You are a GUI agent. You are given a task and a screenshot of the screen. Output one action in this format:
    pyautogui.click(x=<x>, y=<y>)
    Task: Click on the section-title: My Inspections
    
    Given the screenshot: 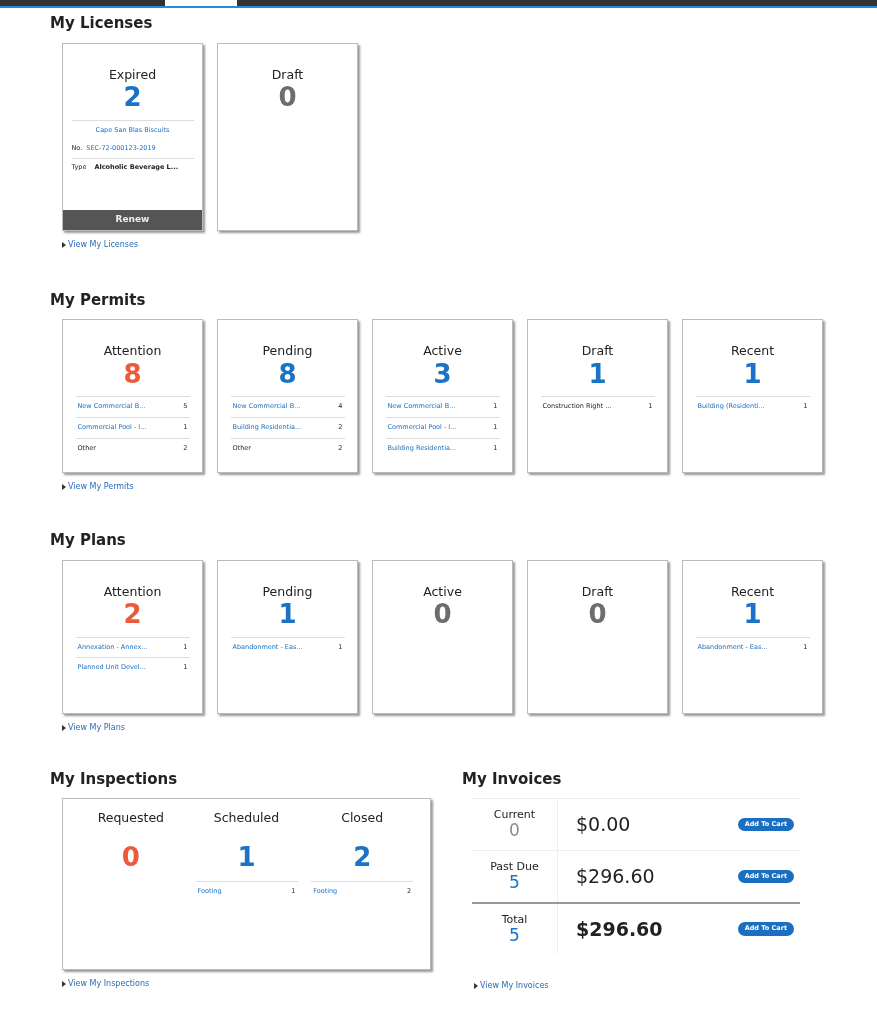 What is the action you would take?
    pyautogui.click(x=114, y=779)
    